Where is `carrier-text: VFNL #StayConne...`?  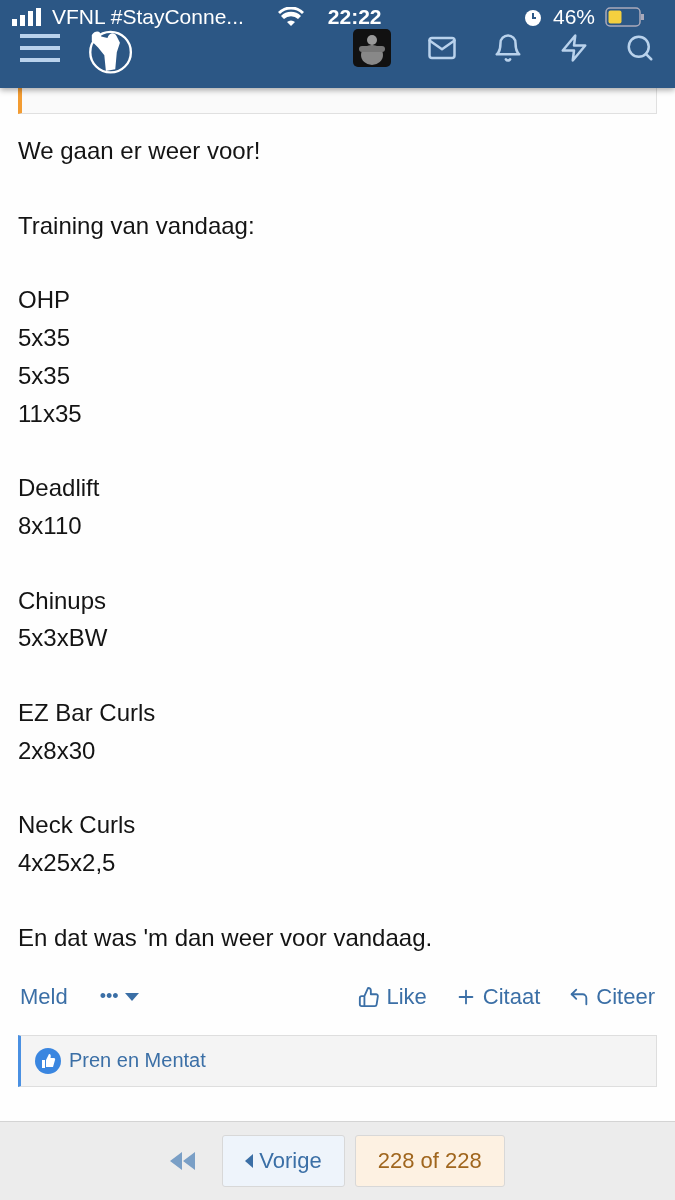 carrier-text: VFNL #StayConne... is located at coordinates (148, 17).